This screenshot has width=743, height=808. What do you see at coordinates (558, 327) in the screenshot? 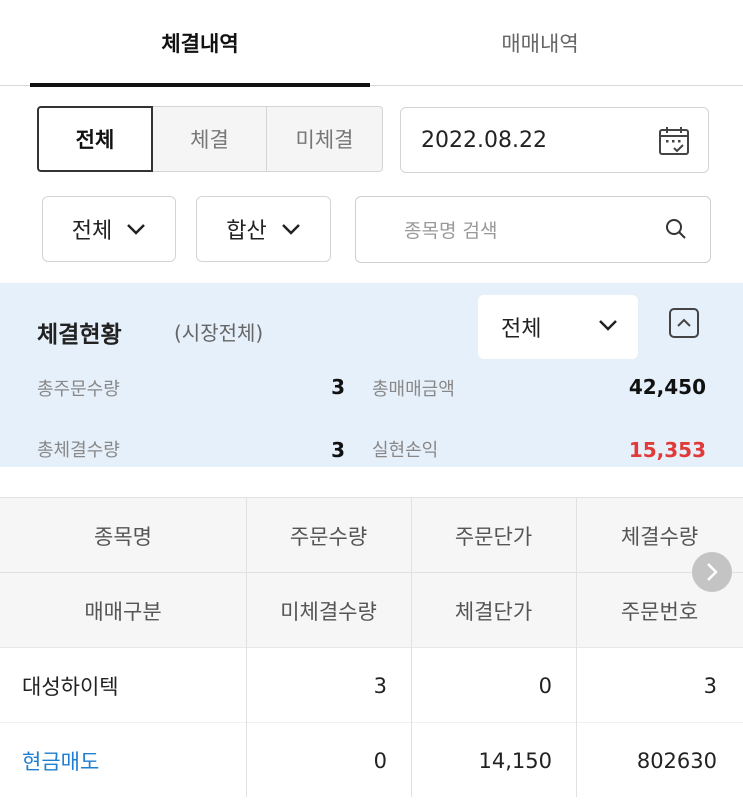
I see `summary-market-select: 전체` at bounding box center [558, 327].